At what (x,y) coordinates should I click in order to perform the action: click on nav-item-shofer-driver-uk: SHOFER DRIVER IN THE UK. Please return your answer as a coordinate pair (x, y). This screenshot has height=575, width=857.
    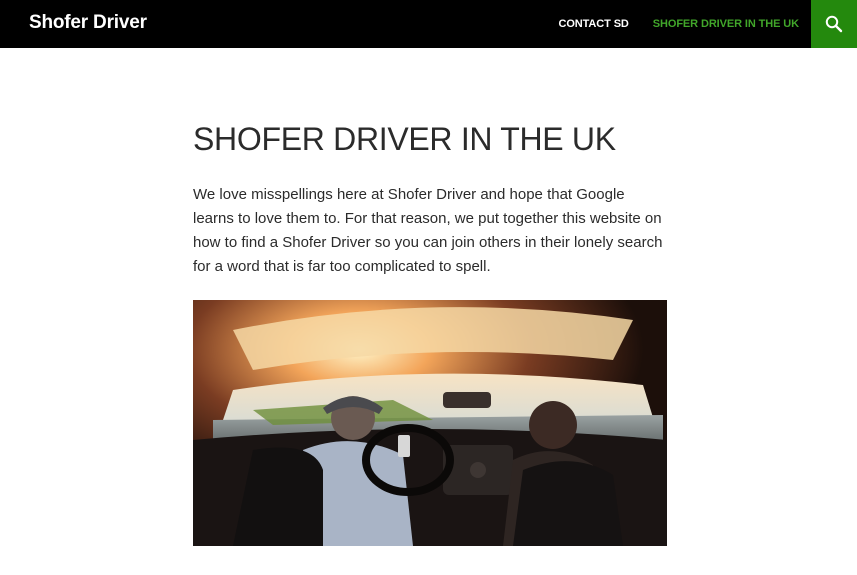
    Looking at the image, I should click on (726, 24).